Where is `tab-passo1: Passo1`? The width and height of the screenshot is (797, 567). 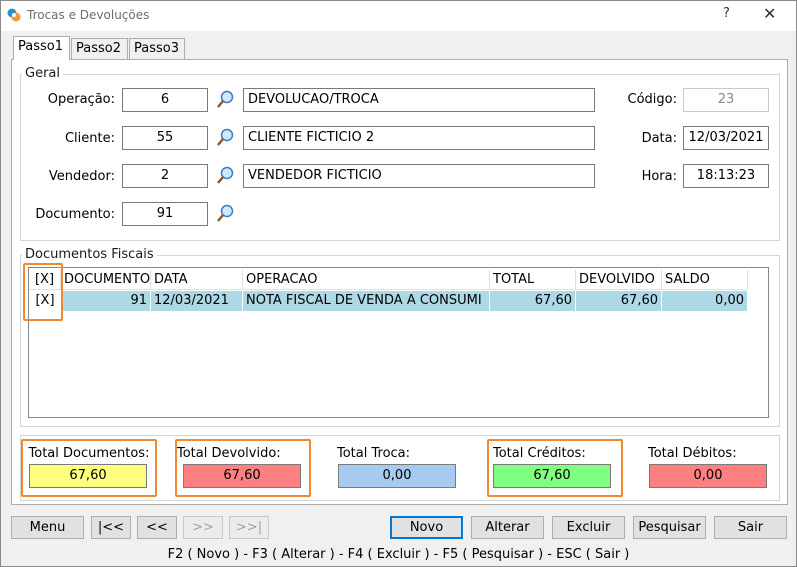
tab-passo1: Passo1 is located at coordinates (41, 48).